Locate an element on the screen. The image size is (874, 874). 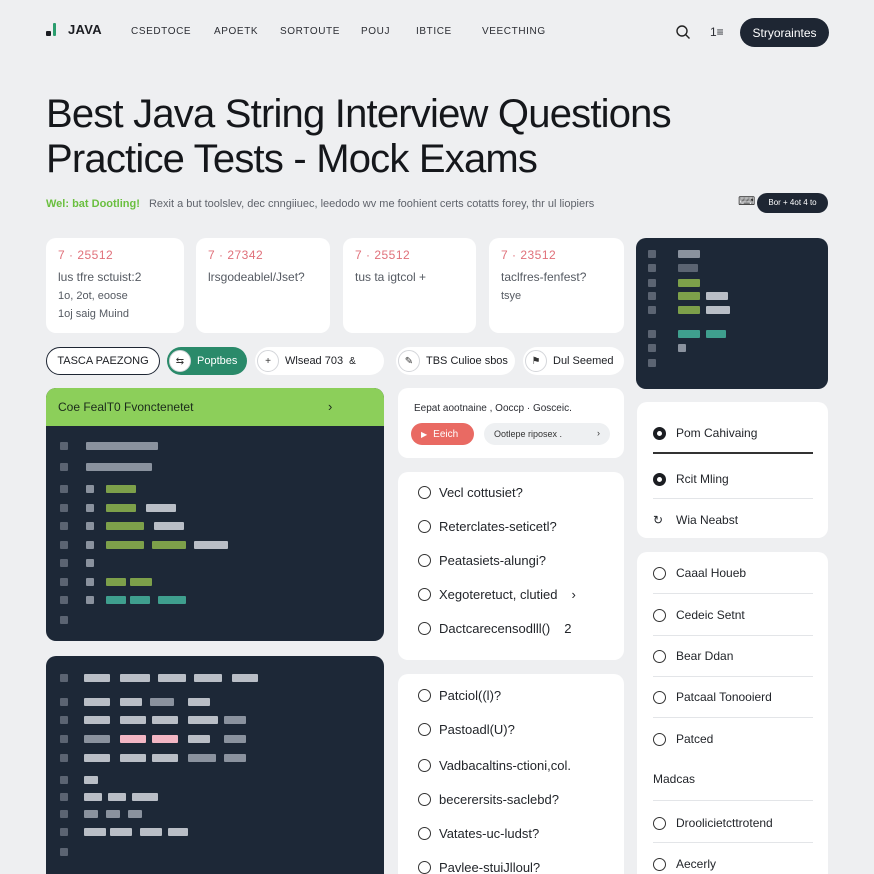
answer-option: Vadbacaltins-ctioni,col. is located at coordinates (494, 765).